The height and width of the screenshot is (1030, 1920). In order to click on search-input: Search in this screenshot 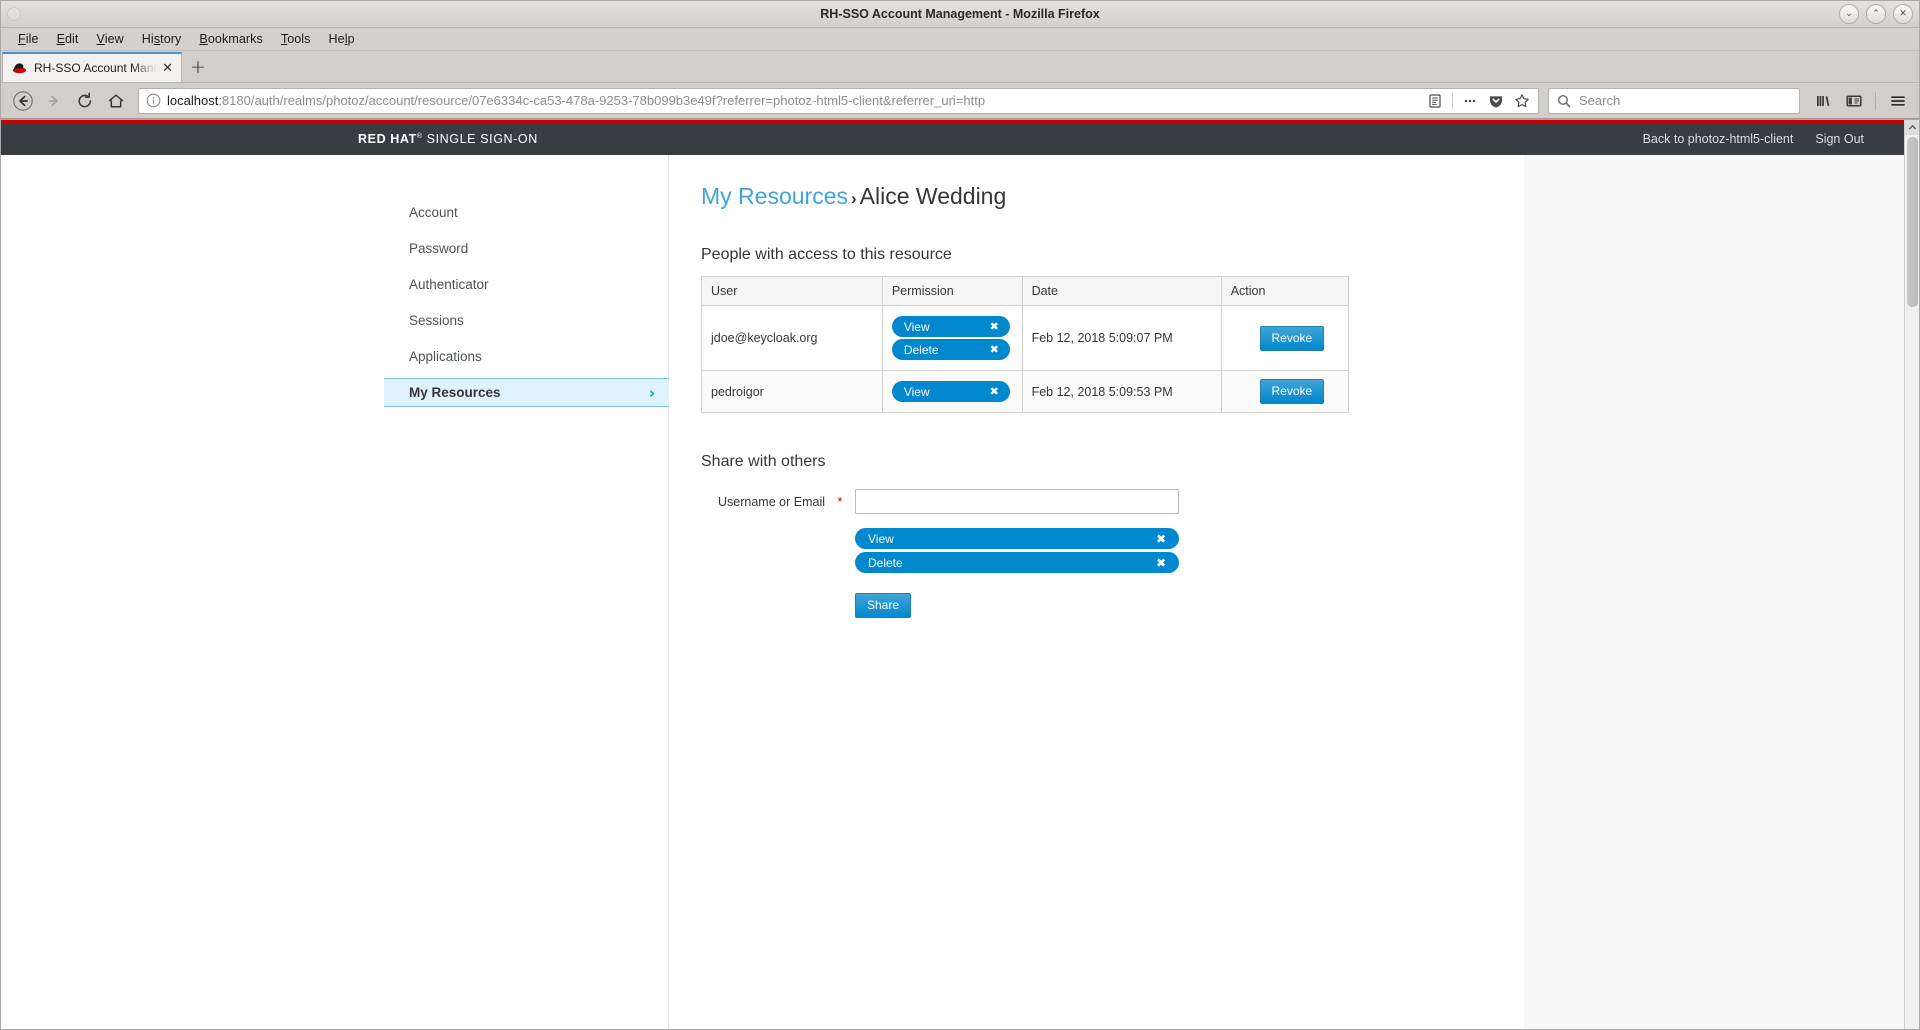, I will do `click(1599, 100)`.